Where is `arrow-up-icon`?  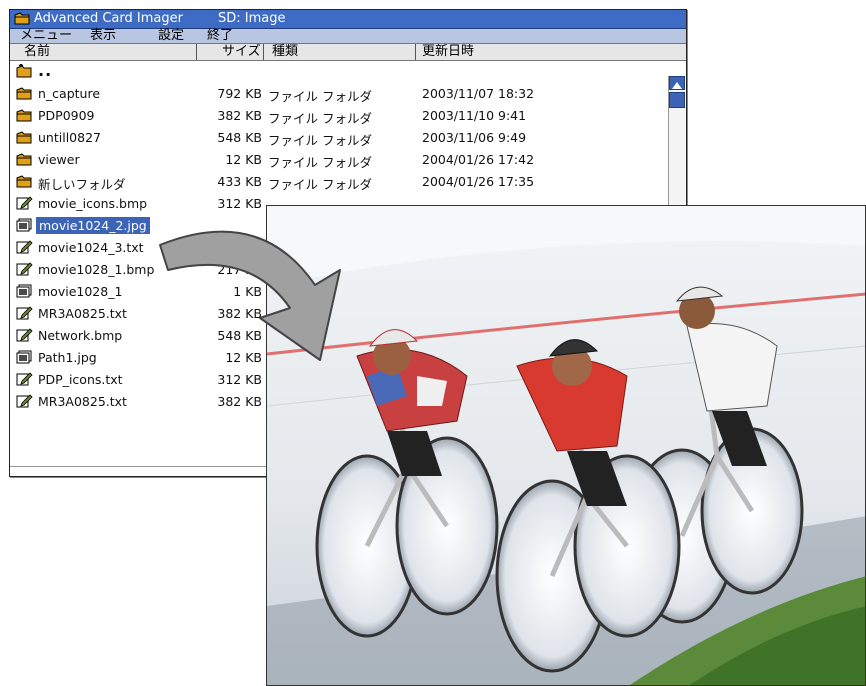 arrow-up-icon is located at coordinates (677, 85).